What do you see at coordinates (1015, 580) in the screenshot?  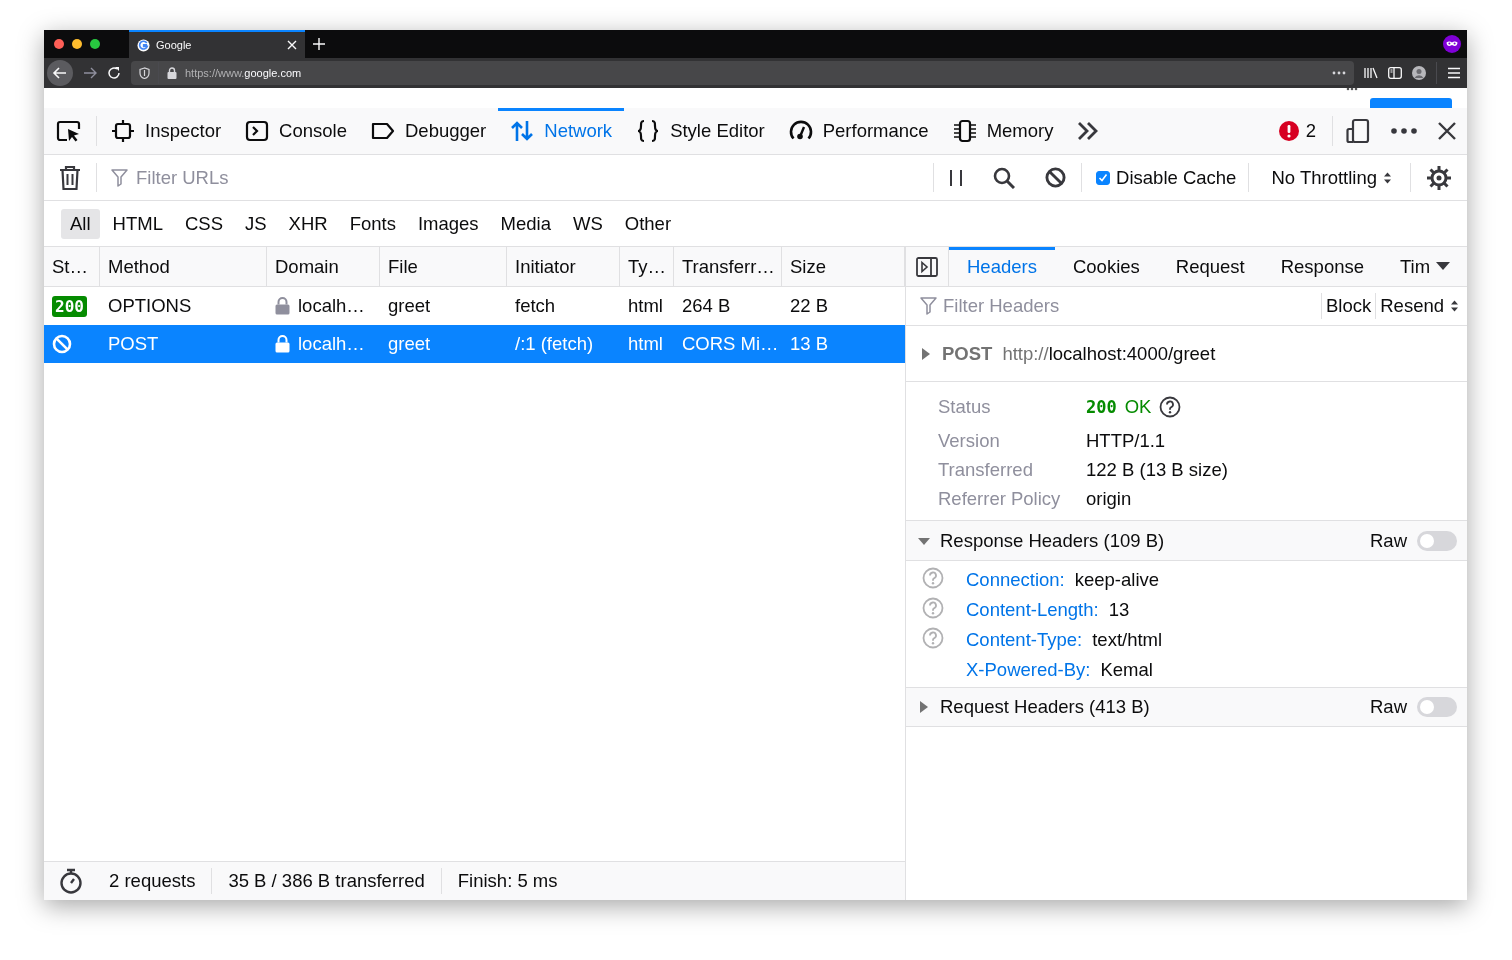 I see `header-name: Connection:` at bounding box center [1015, 580].